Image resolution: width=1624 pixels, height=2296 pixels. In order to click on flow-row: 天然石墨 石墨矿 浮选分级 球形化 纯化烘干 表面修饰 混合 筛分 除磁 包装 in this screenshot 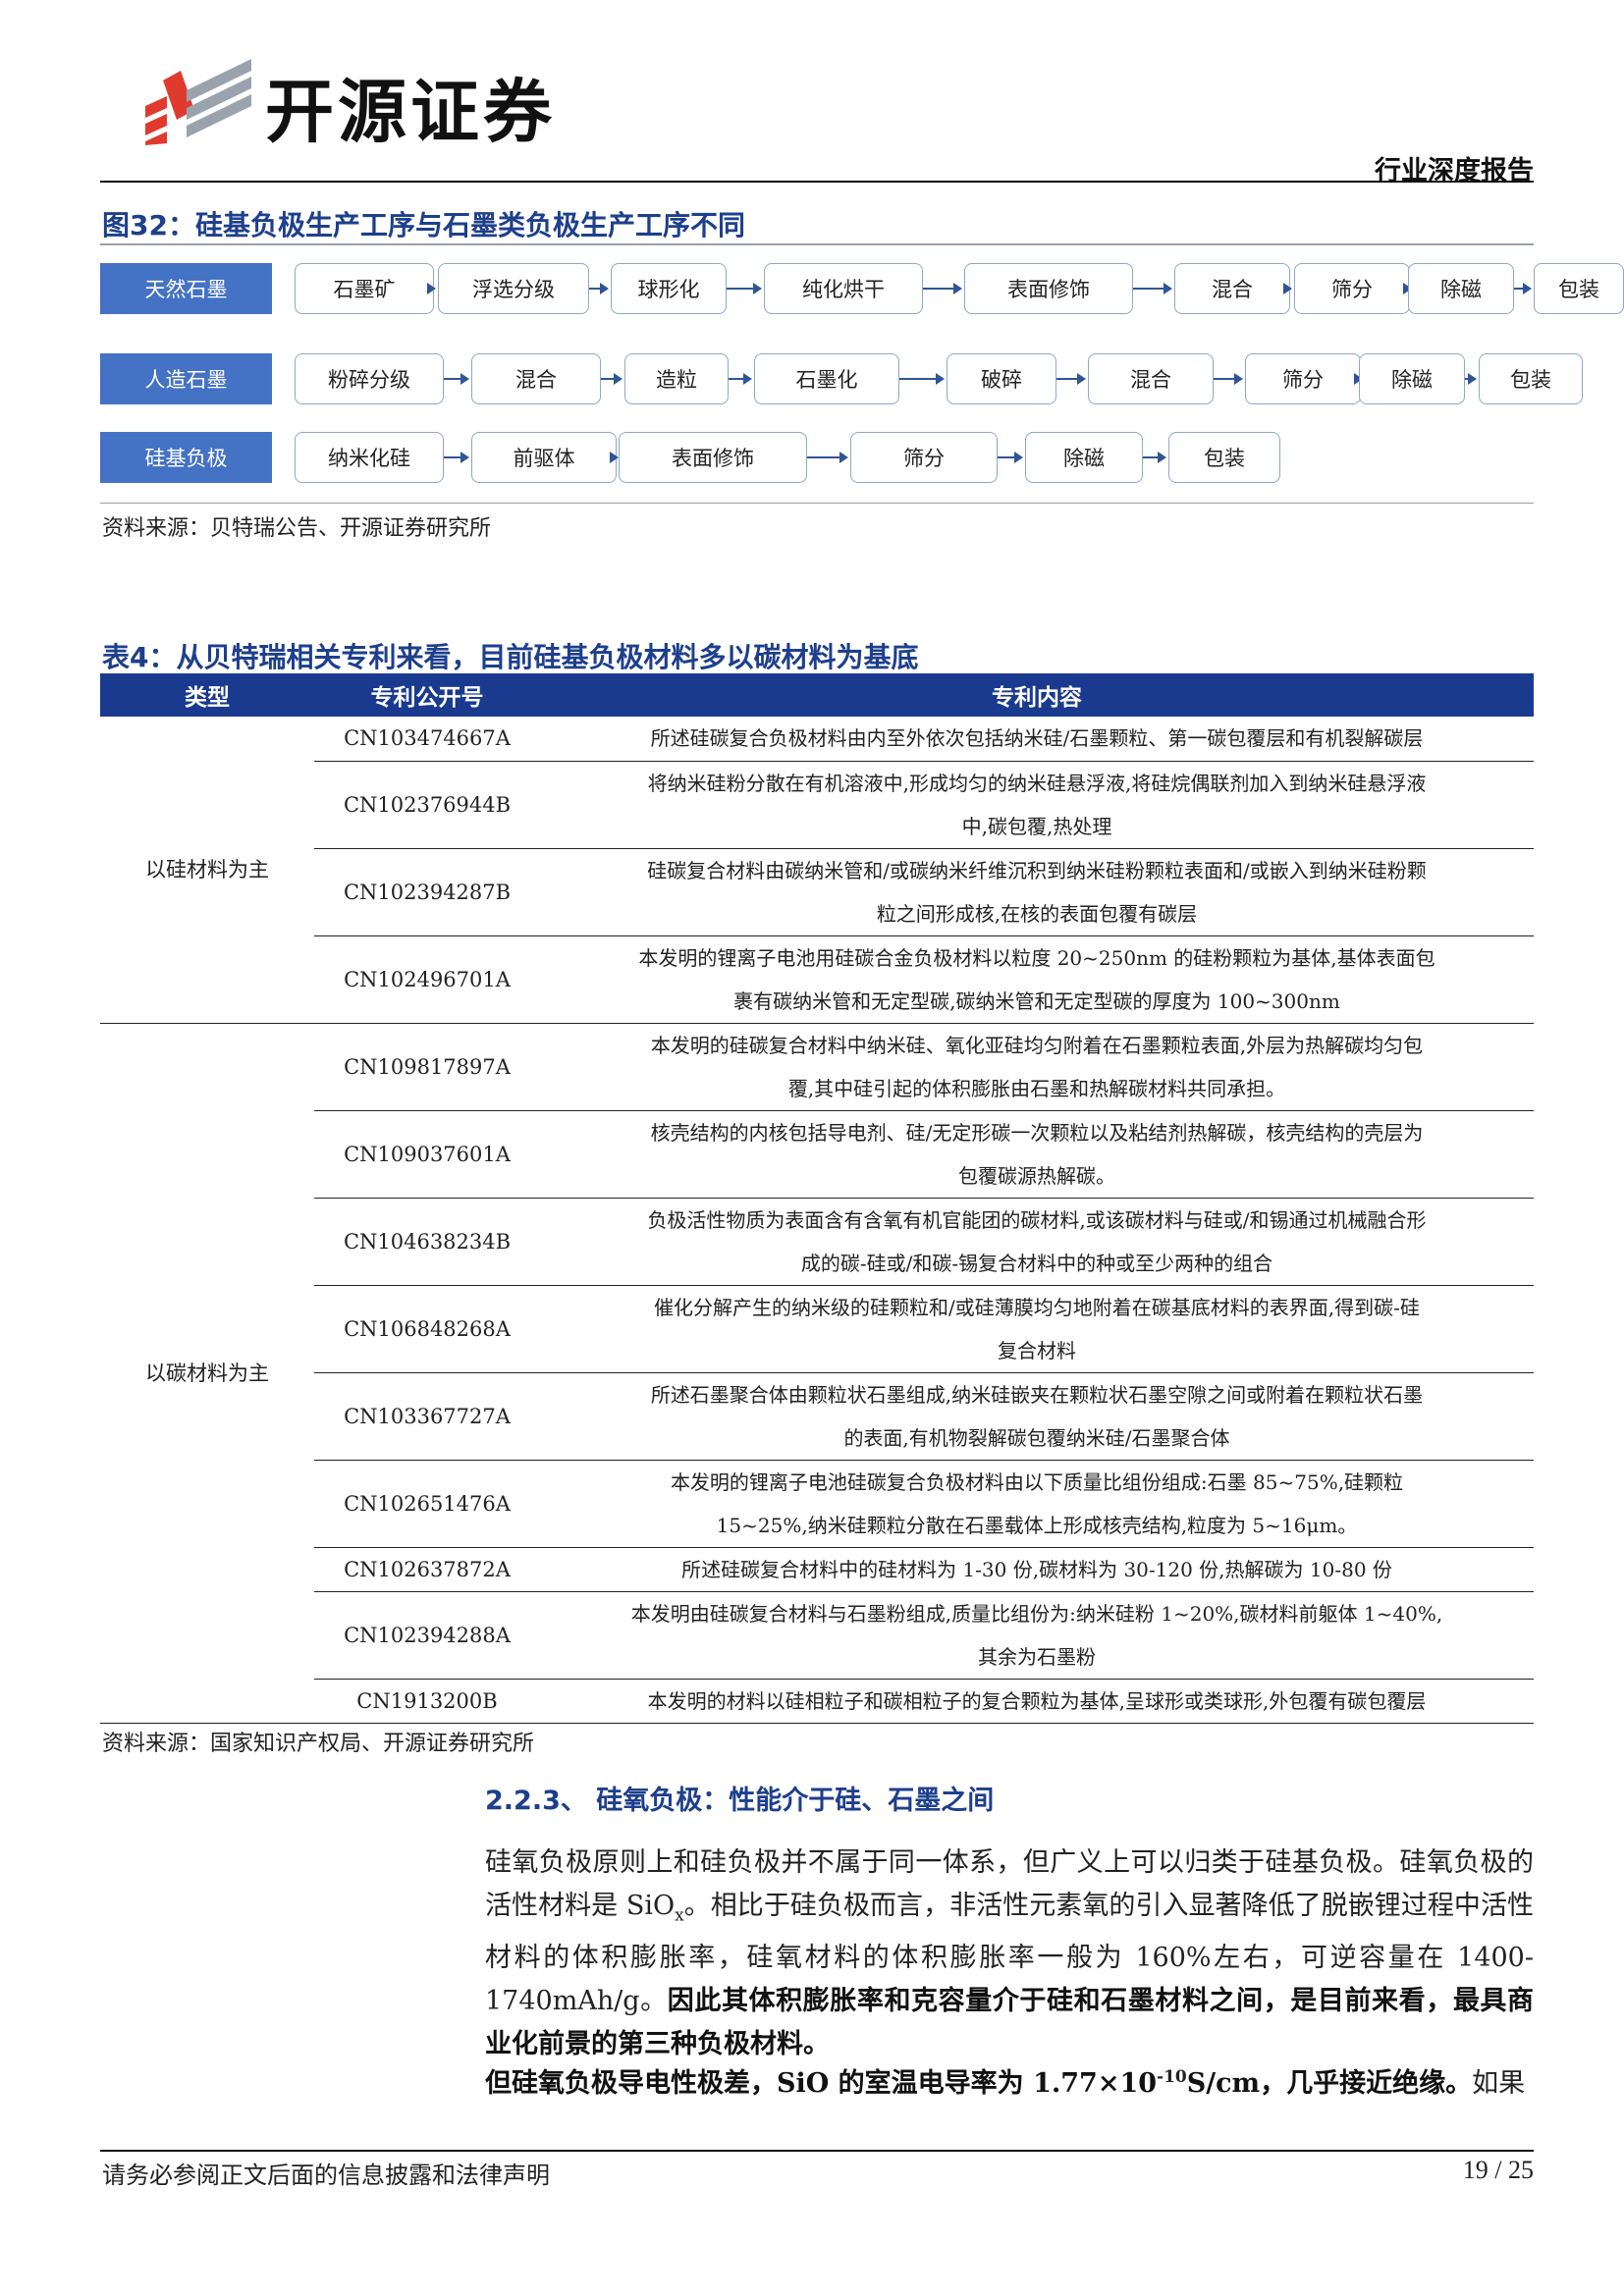, I will do `click(862, 289)`.